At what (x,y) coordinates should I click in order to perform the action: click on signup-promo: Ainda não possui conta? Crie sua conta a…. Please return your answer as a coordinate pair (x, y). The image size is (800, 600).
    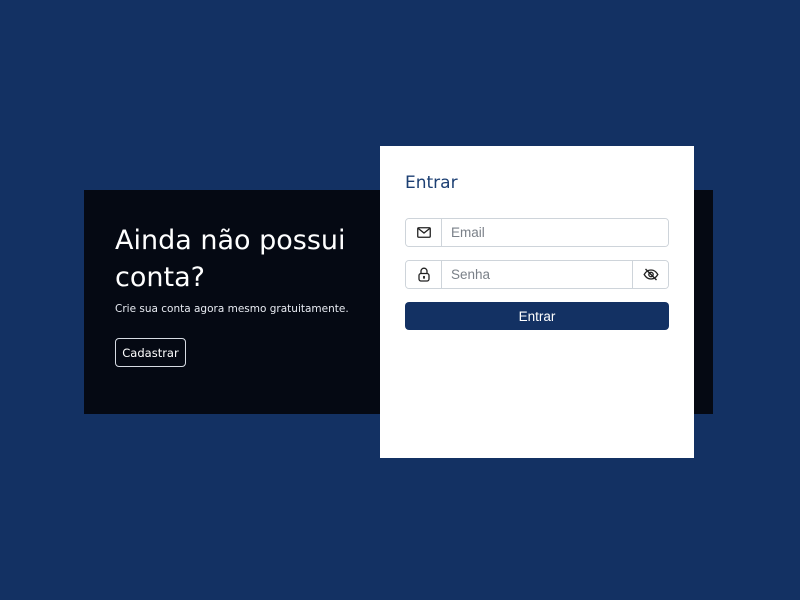
    Looking at the image, I should click on (240, 269).